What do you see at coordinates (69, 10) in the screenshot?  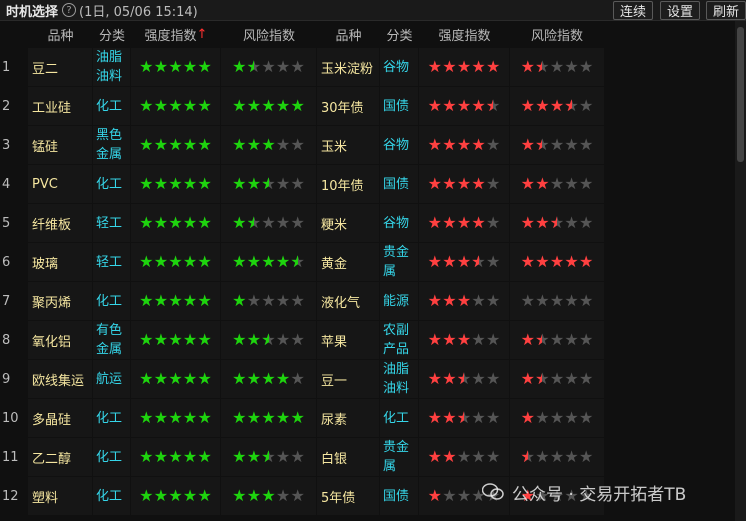 I see `help-icon: ?` at bounding box center [69, 10].